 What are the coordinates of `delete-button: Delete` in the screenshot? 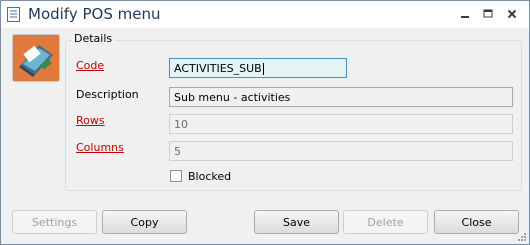 It's located at (385, 222).